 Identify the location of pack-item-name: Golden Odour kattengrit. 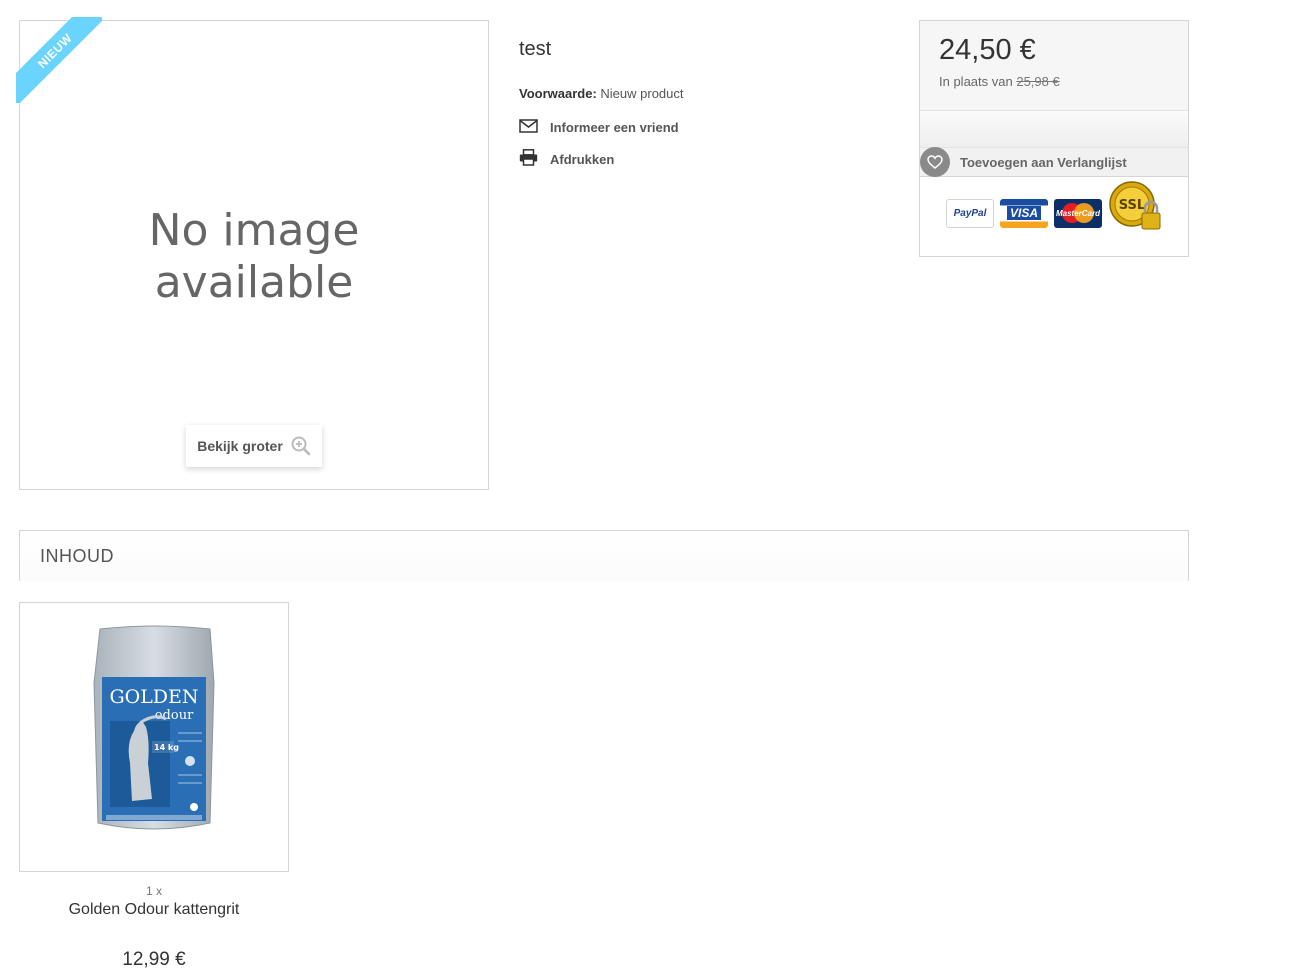
(154, 910).